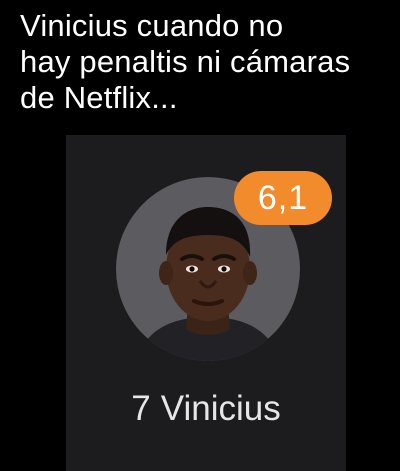  What do you see at coordinates (185, 61) in the screenshot?
I see `caption-line-2: hay penaltis ni cámaras` at bounding box center [185, 61].